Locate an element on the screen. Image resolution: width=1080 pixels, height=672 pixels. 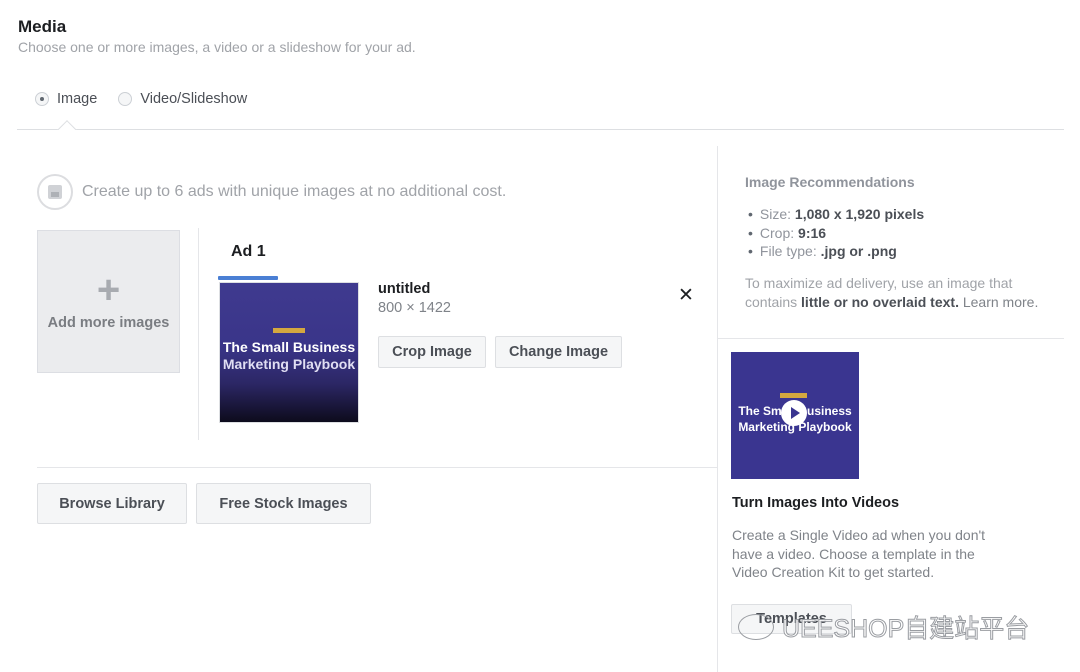
recommendation-crop: Crop: 9:16 is located at coordinates (836, 233).